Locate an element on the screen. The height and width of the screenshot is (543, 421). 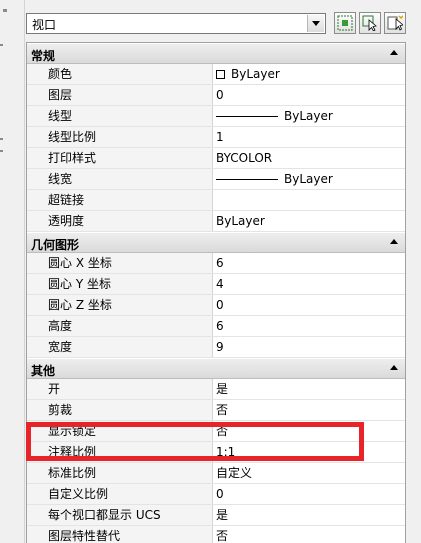
property-name: 显示锁定 is located at coordinates (120, 431).